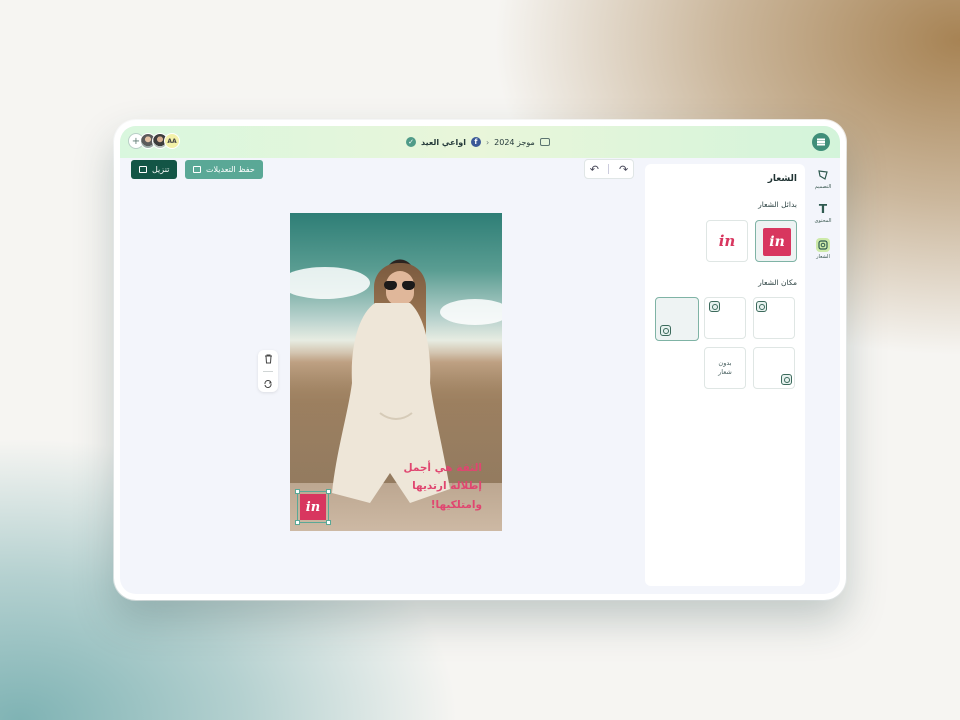 The height and width of the screenshot is (720, 960). I want to click on element-tools, so click(268, 371).